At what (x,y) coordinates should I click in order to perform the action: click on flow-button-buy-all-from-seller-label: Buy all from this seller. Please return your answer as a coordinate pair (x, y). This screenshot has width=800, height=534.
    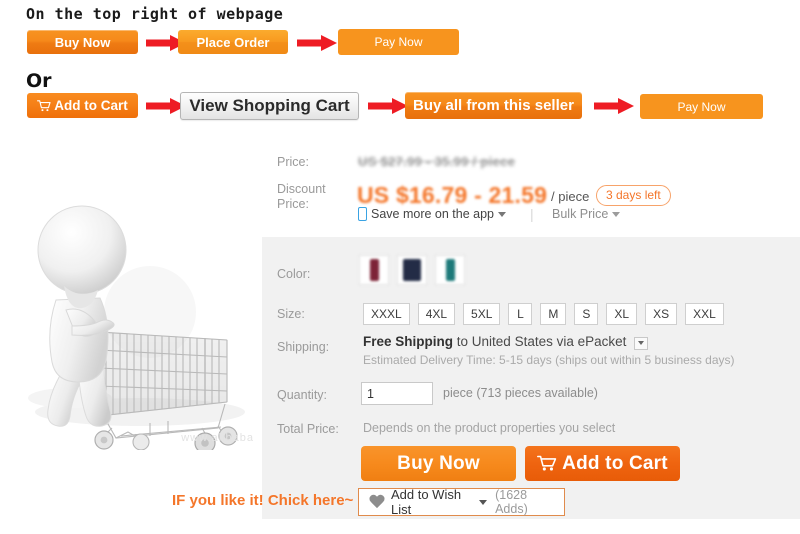
    Looking at the image, I should click on (493, 105).